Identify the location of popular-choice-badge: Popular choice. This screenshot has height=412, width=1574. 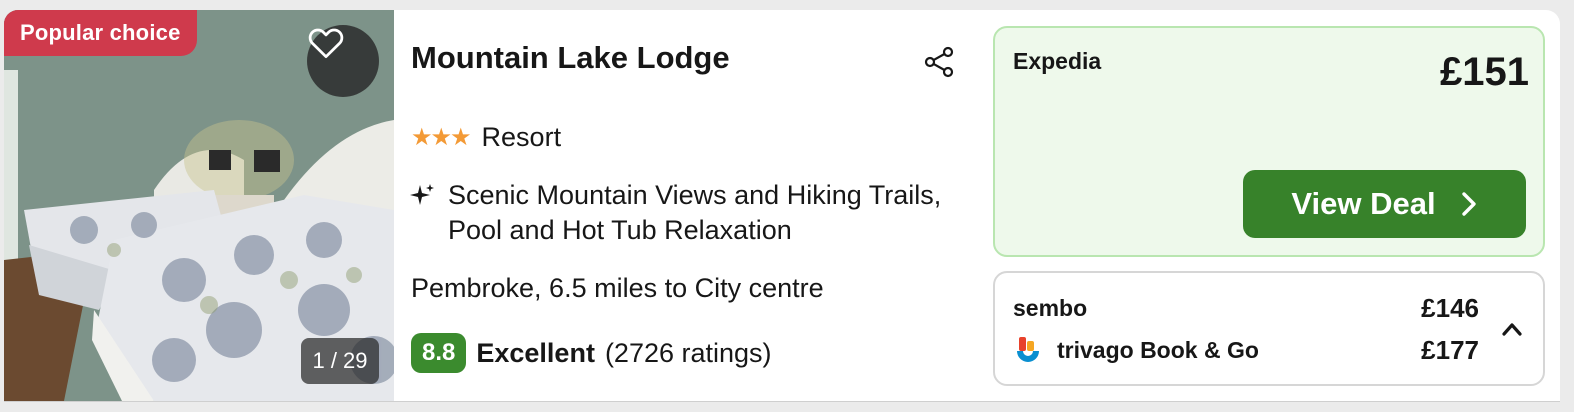
(100, 33).